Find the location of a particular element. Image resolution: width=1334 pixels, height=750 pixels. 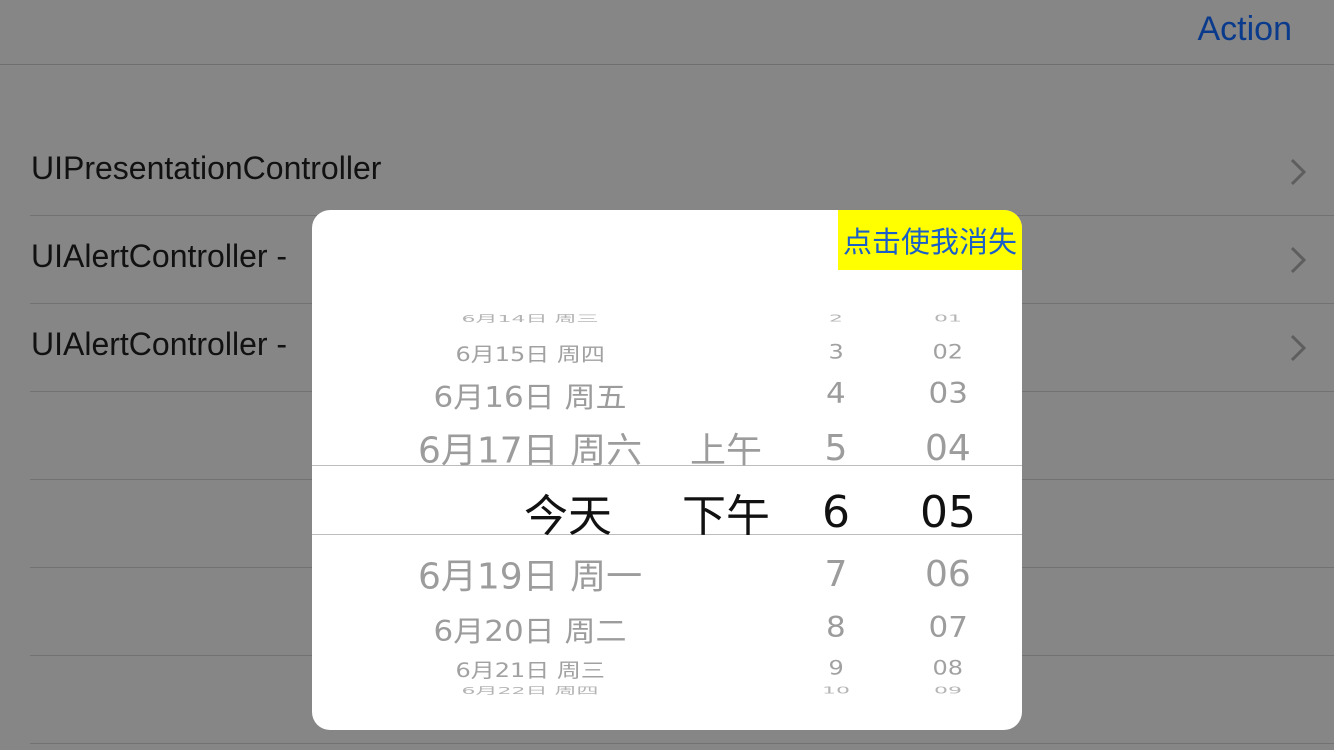

picker-hour-item: 7 is located at coordinates (836, 574).